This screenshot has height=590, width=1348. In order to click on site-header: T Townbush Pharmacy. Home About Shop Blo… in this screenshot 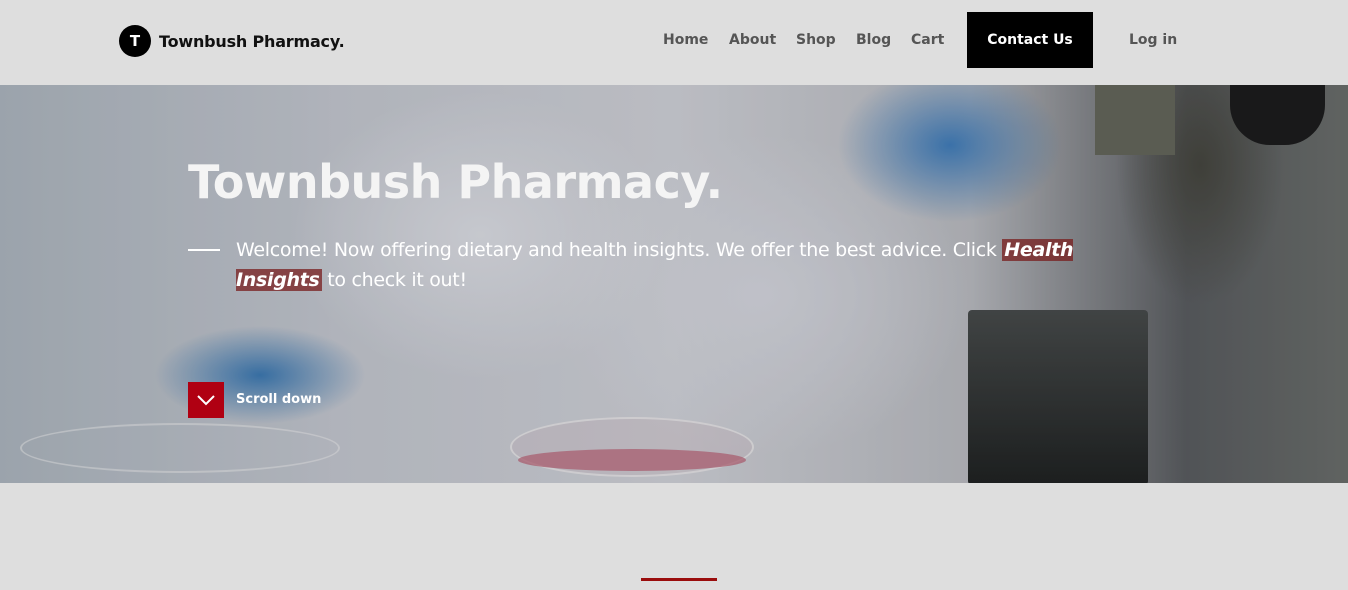, I will do `click(674, 42)`.